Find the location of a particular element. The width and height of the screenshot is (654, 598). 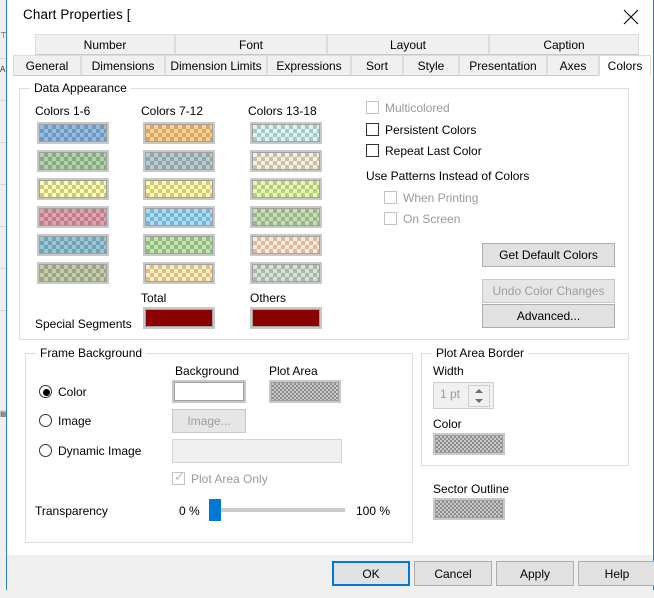

stepper-up-icon is located at coordinates (479, 391).